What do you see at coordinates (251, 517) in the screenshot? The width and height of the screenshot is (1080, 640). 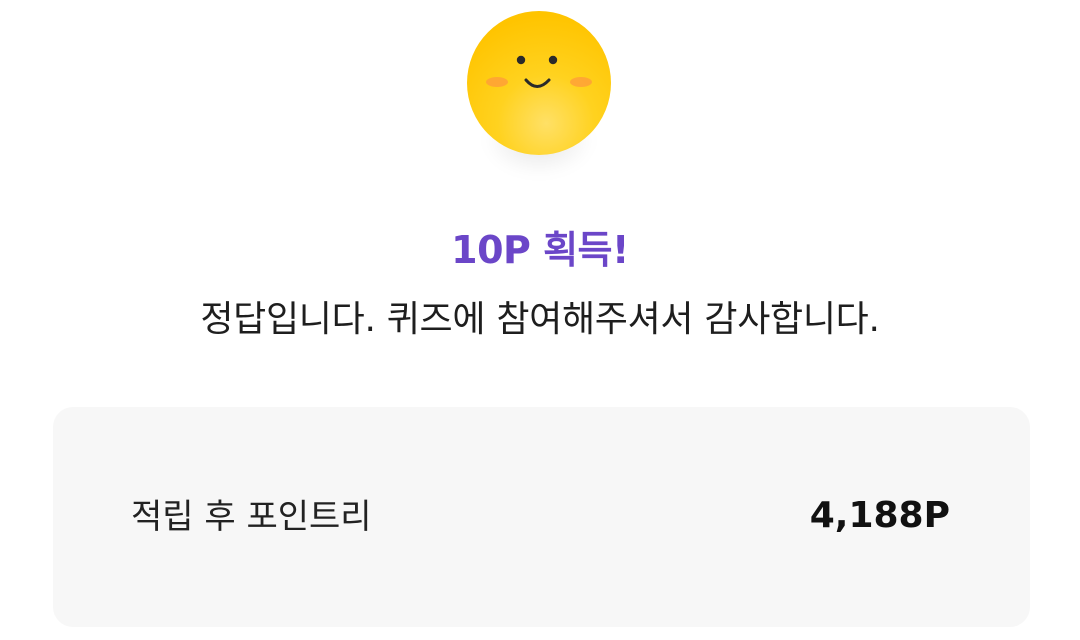 I see `points-label: 적립 후 포인트리` at bounding box center [251, 517].